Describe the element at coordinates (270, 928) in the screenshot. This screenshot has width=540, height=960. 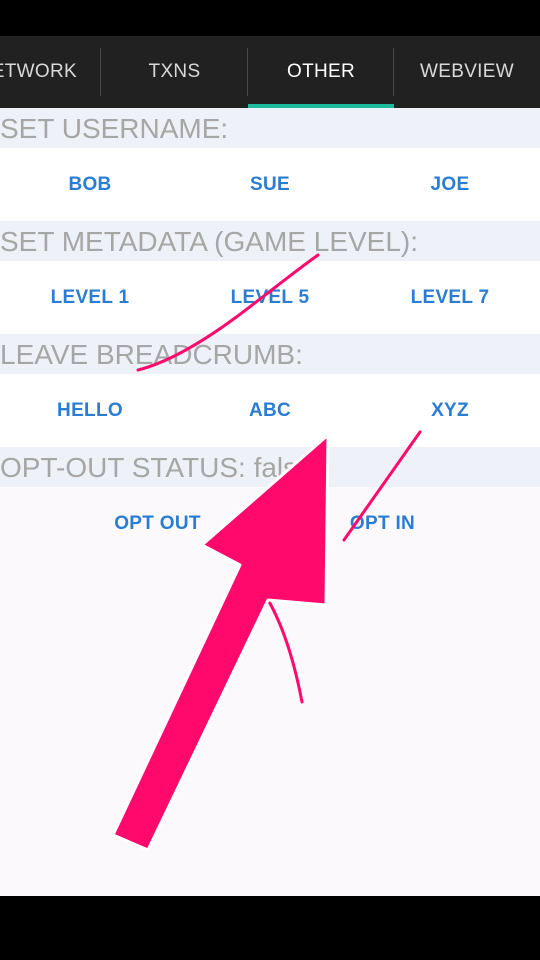
I see `navigation-bar` at that location.